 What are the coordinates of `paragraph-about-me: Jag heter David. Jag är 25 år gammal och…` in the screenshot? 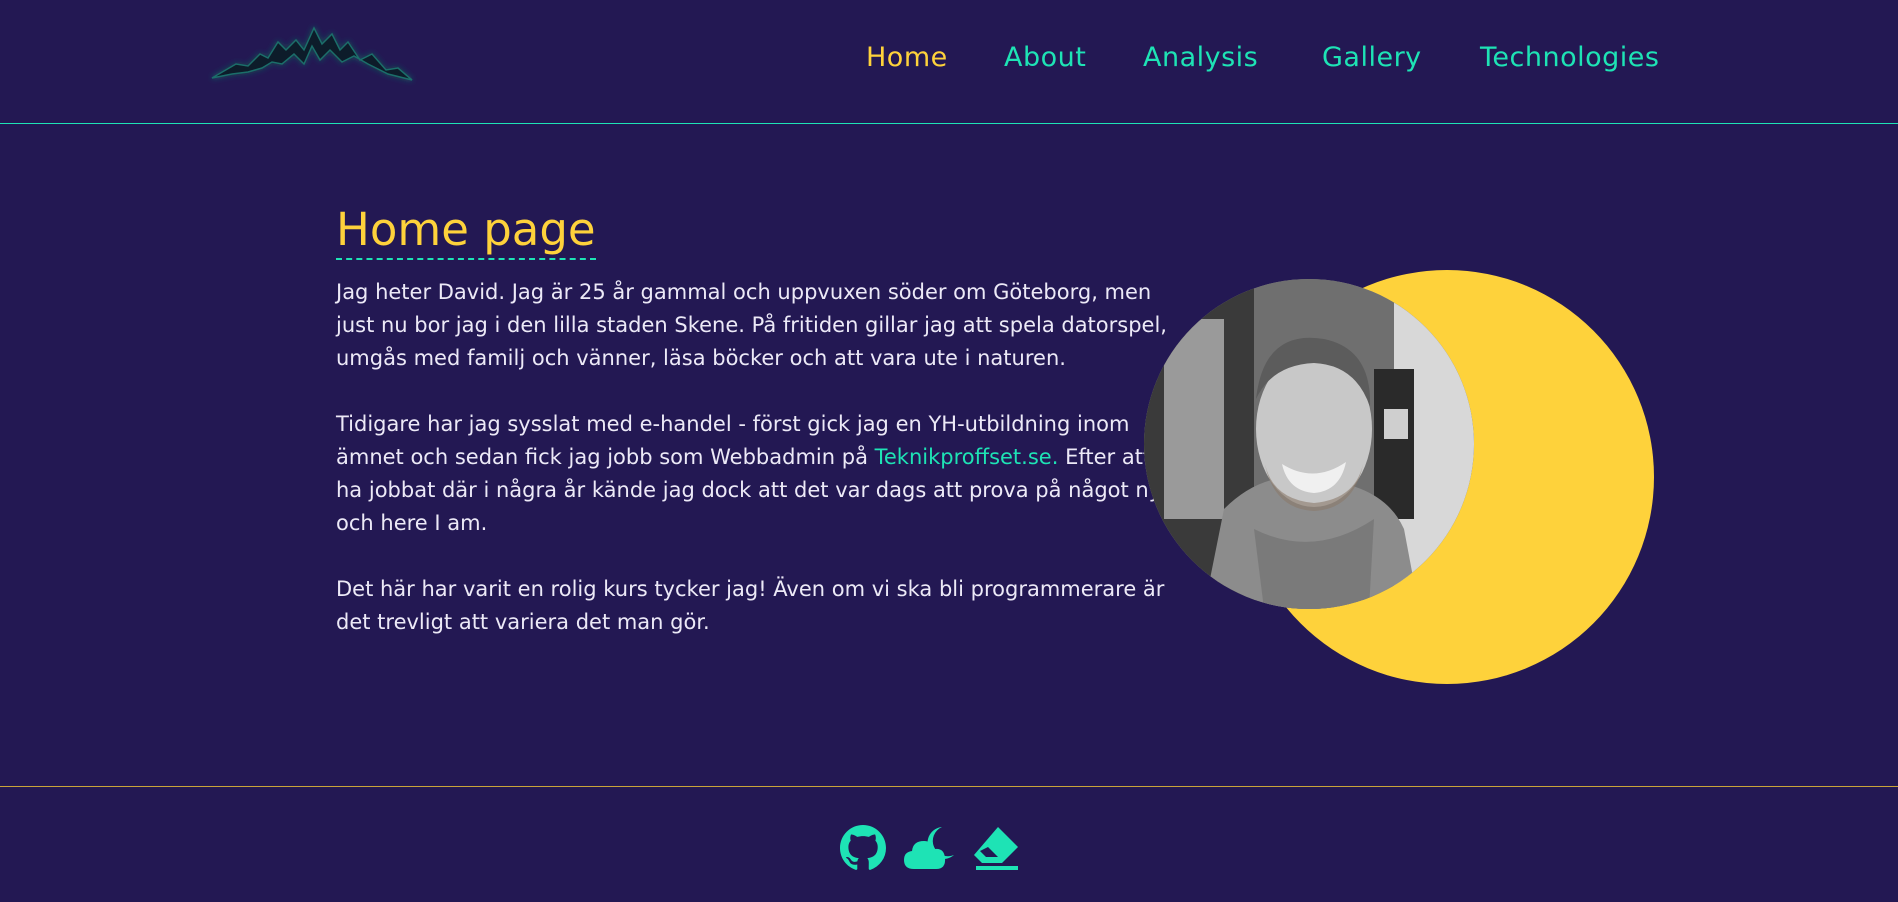 It's located at (751, 325).